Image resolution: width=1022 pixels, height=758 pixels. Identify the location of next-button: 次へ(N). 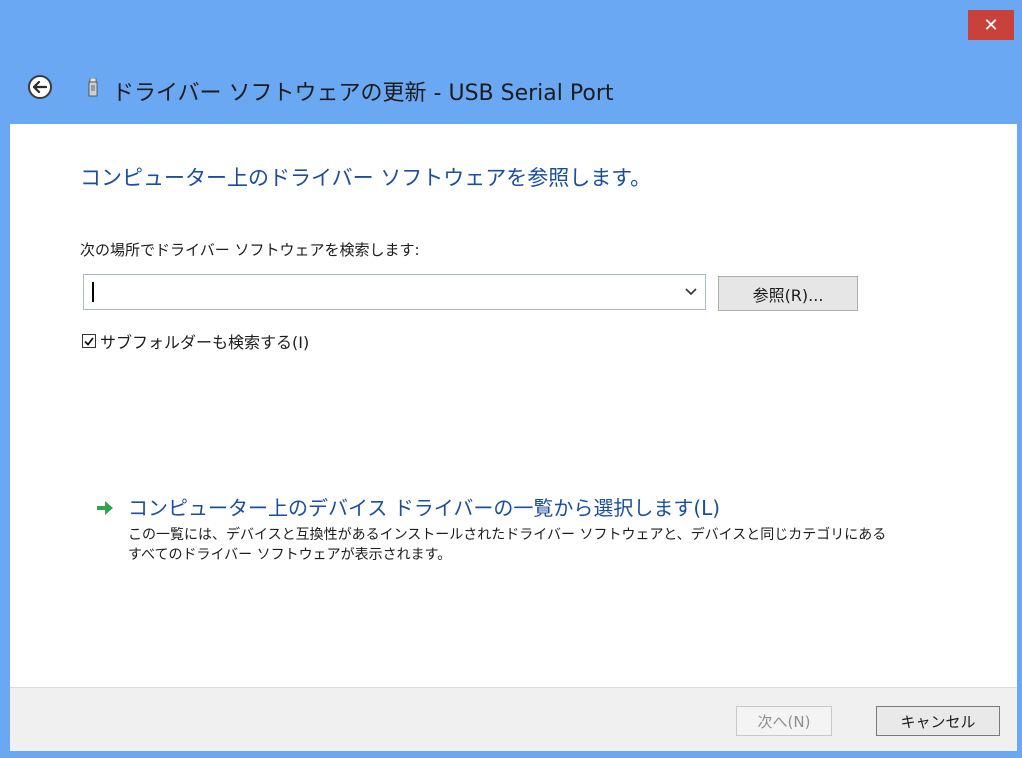
(784, 721).